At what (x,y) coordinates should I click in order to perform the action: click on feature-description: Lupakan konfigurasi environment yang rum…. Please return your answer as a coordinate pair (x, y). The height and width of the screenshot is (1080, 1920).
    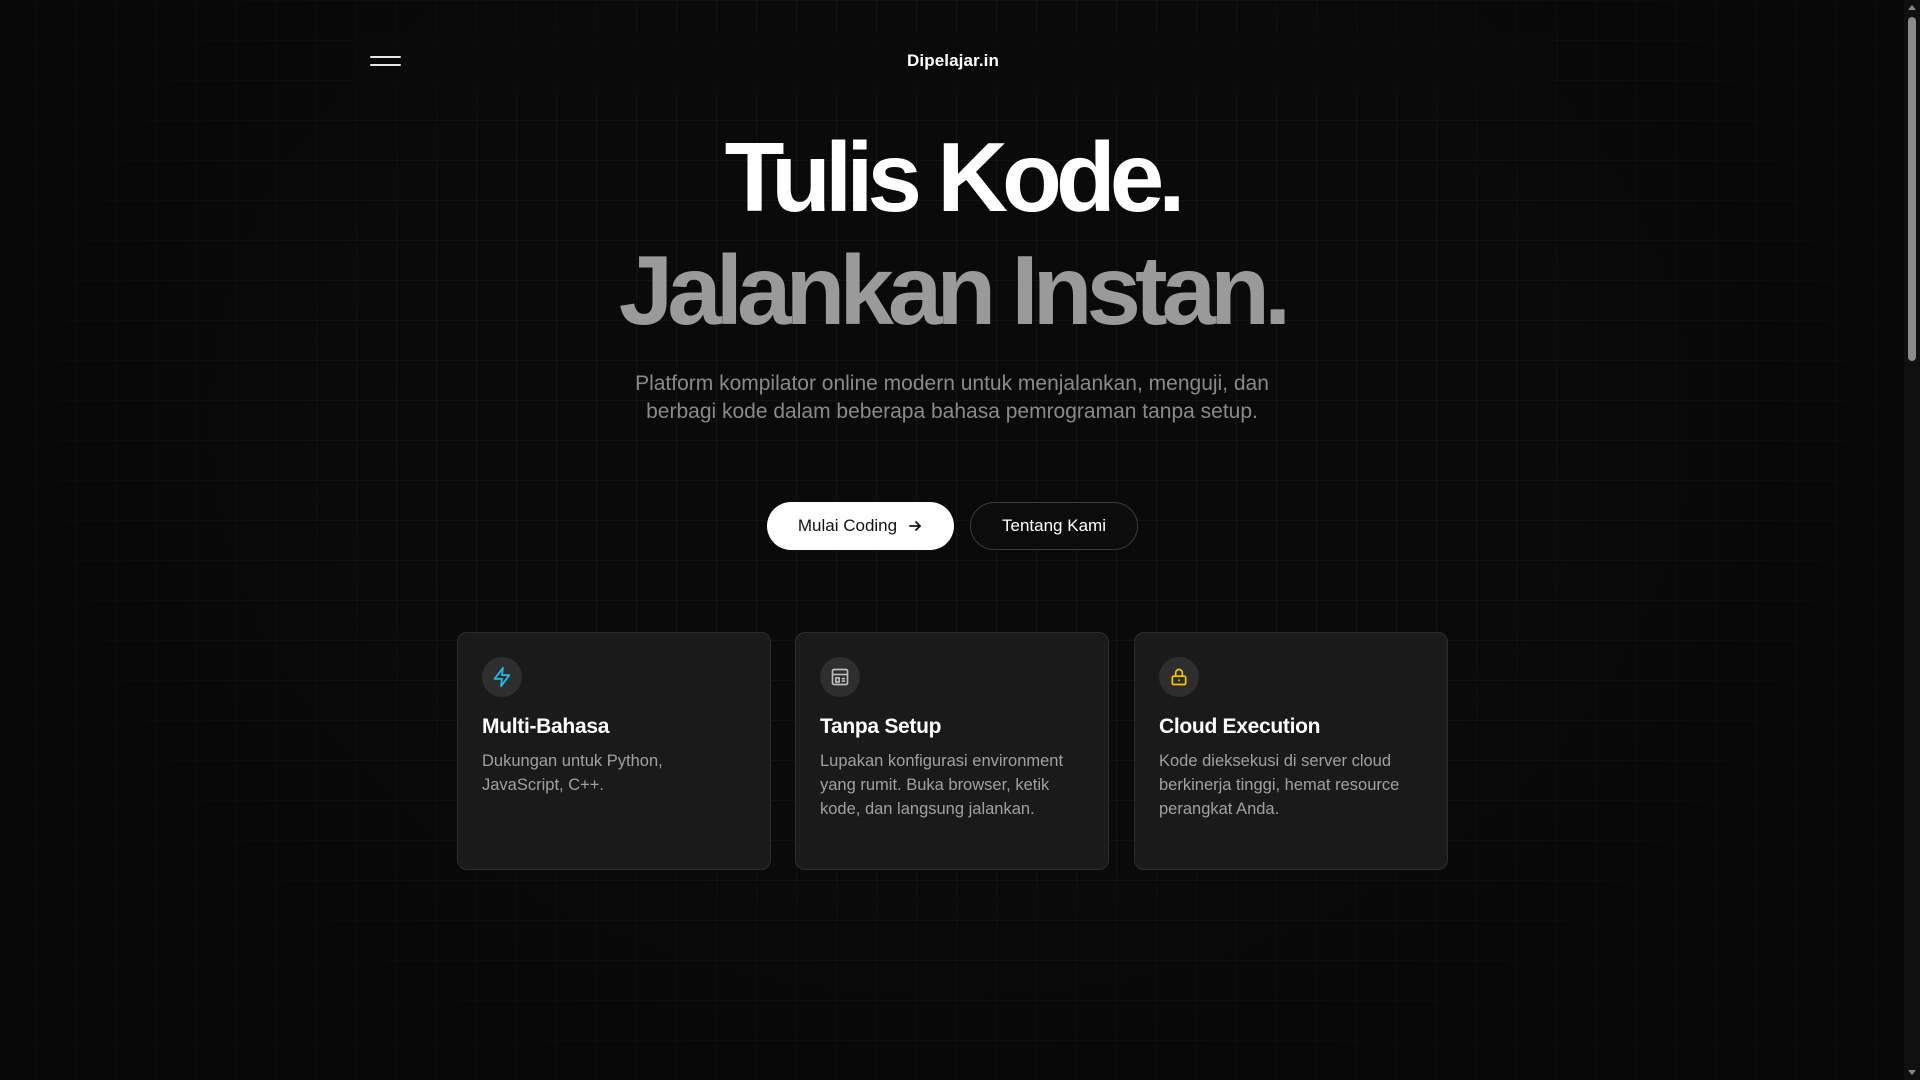
    Looking at the image, I should click on (942, 785).